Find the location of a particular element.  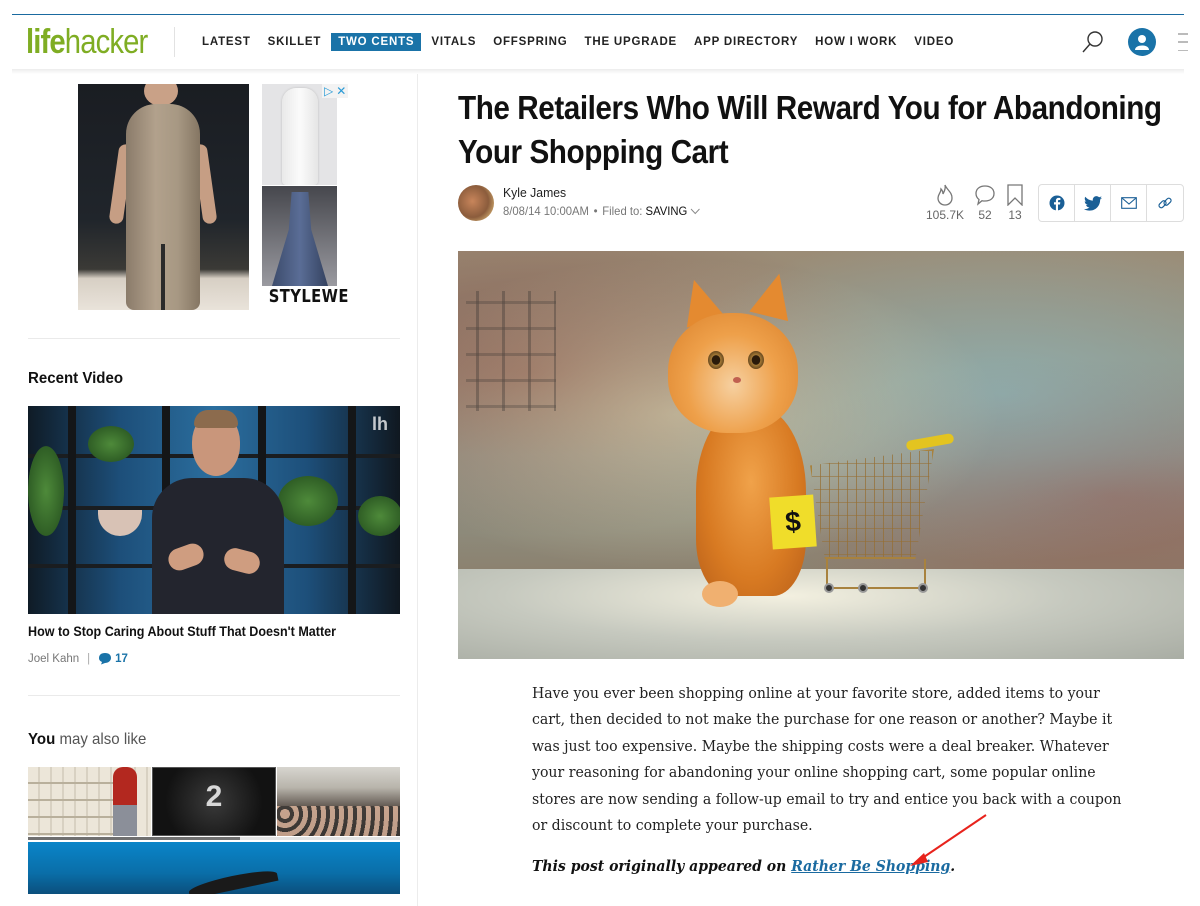

nav-skillet: SKILLET is located at coordinates (295, 42).